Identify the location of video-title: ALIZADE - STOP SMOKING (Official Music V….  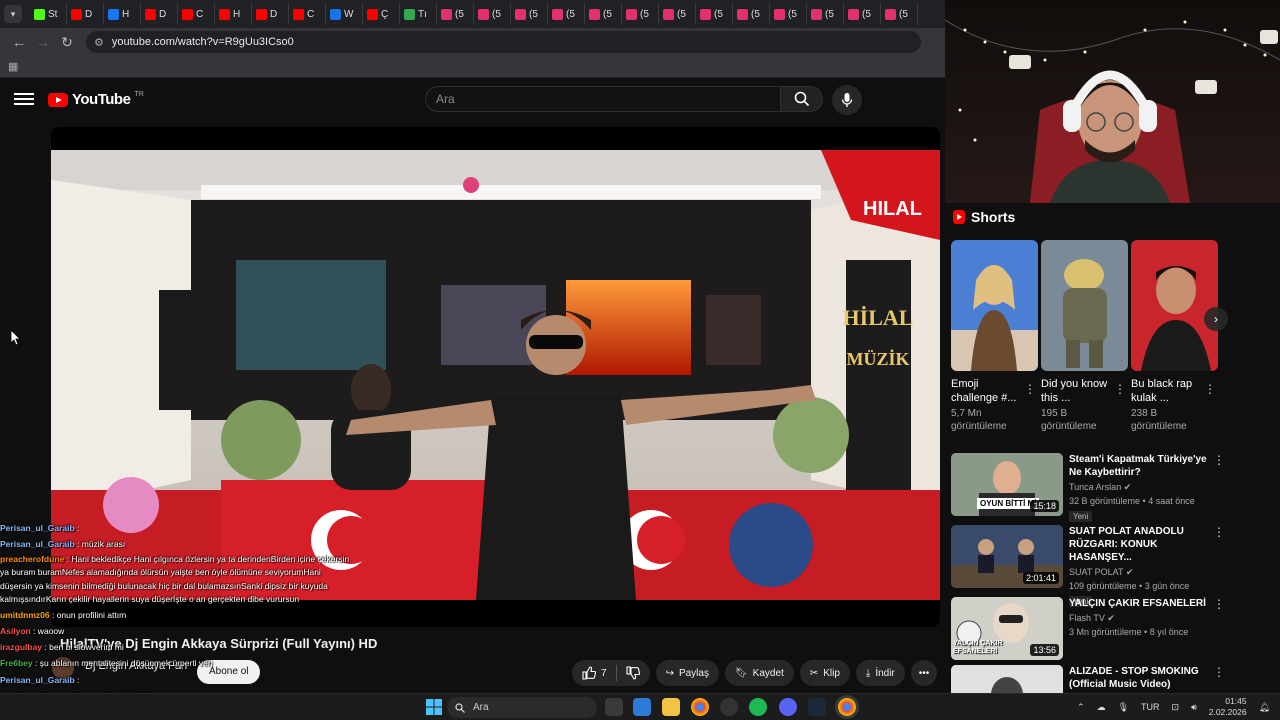
(1139, 678).